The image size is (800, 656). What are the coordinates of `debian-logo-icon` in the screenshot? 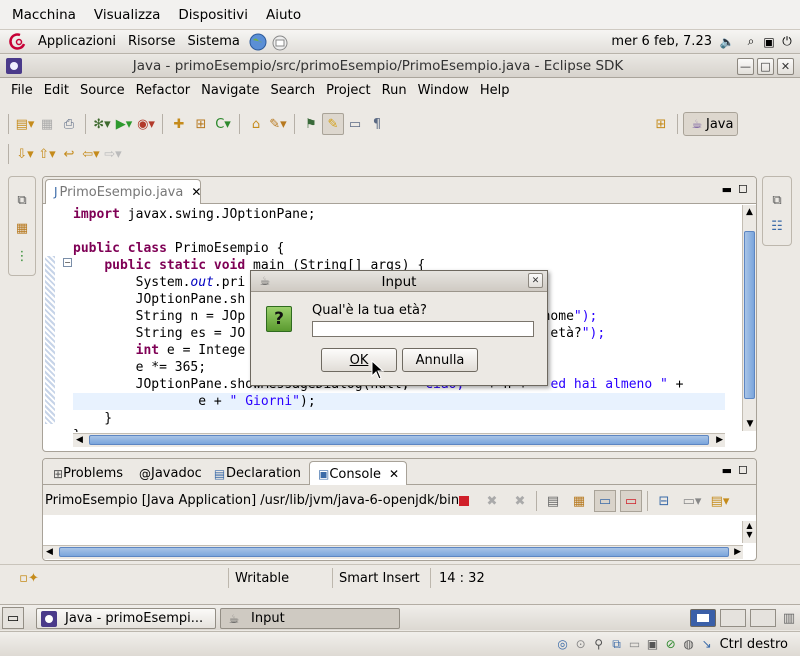 It's located at (18, 42).